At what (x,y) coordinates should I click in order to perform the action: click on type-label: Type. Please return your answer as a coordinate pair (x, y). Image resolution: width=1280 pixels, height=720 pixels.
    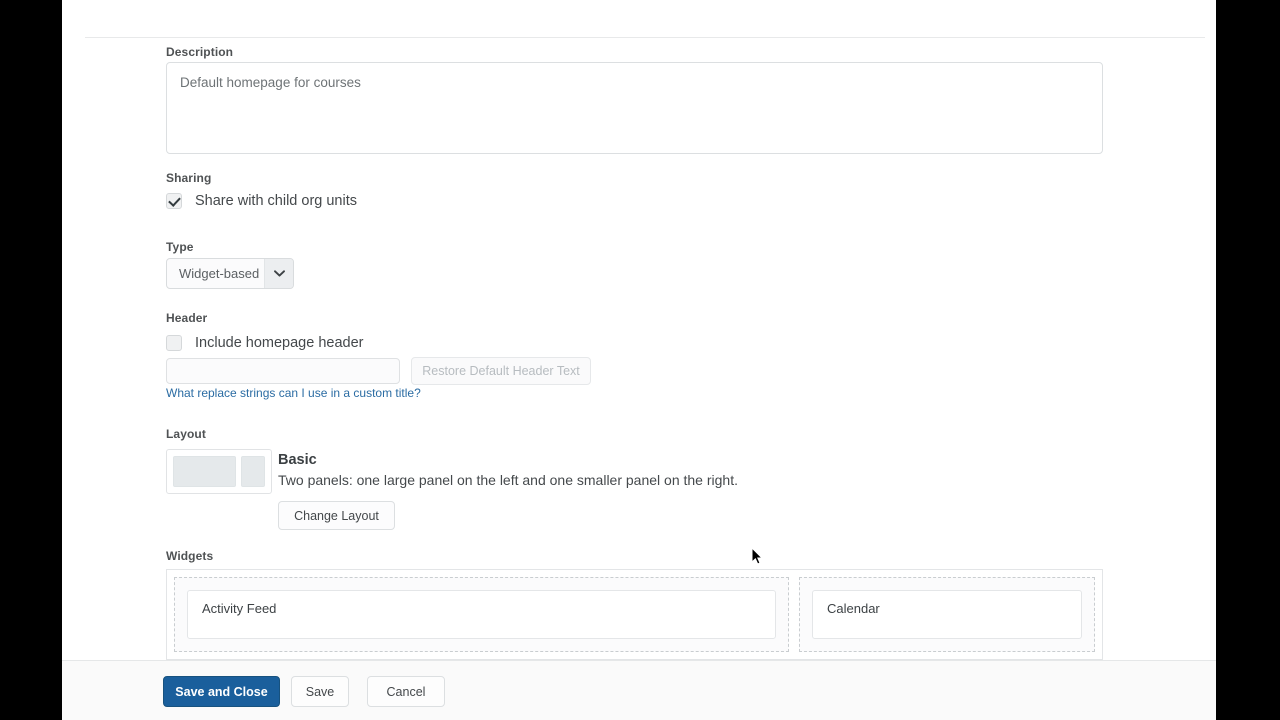
    Looking at the image, I should click on (180, 247).